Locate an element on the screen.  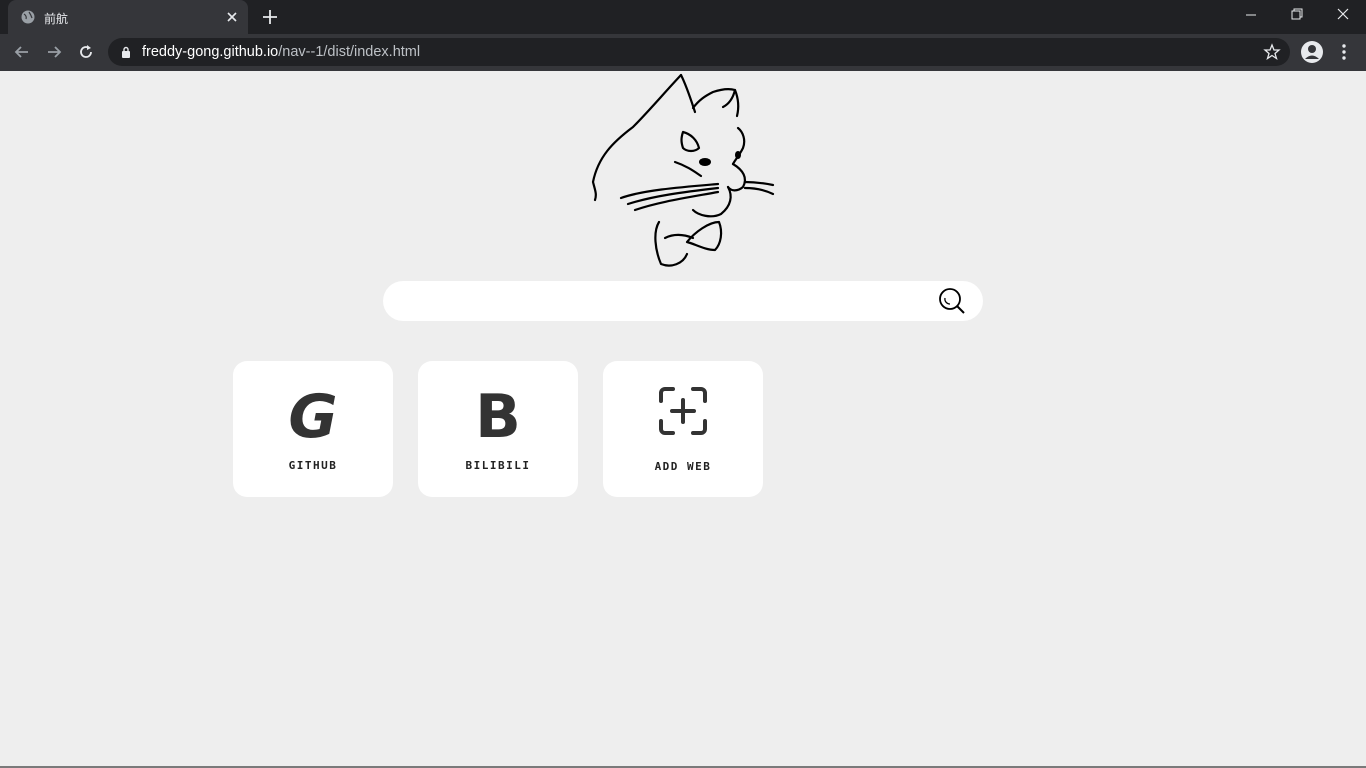
site-card-bilibili: B BILIBILI is located at coordinates (498, 429).